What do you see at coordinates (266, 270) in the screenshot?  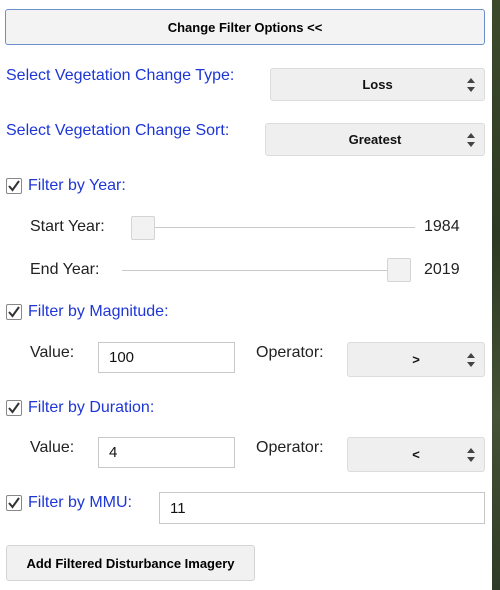 I see `end-year-slider-track` at bounding box center [266, 270].